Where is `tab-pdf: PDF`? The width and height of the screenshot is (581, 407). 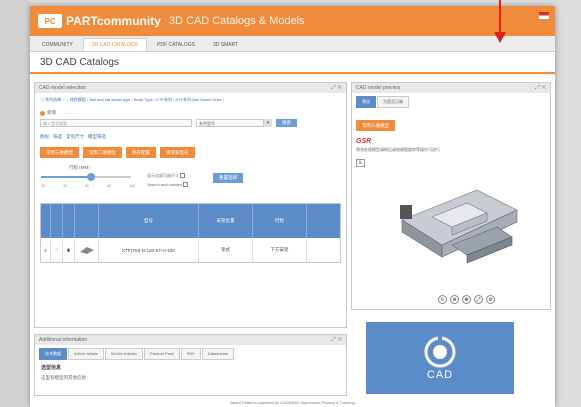 tab-pdf: PDF is located at coordinates (190, 354).